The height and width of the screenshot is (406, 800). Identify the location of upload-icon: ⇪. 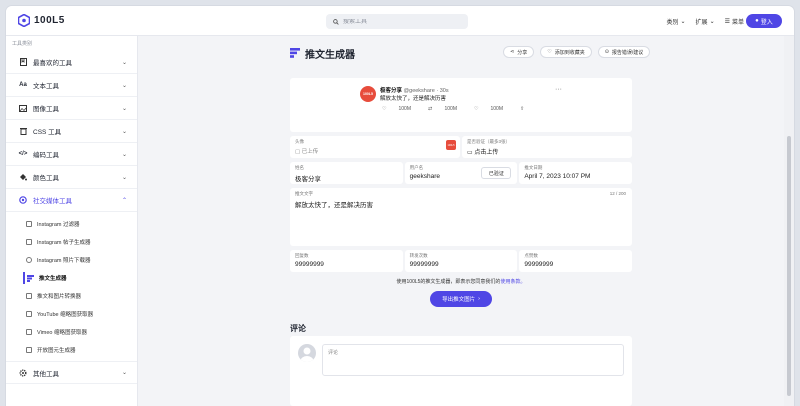
(522, 109).